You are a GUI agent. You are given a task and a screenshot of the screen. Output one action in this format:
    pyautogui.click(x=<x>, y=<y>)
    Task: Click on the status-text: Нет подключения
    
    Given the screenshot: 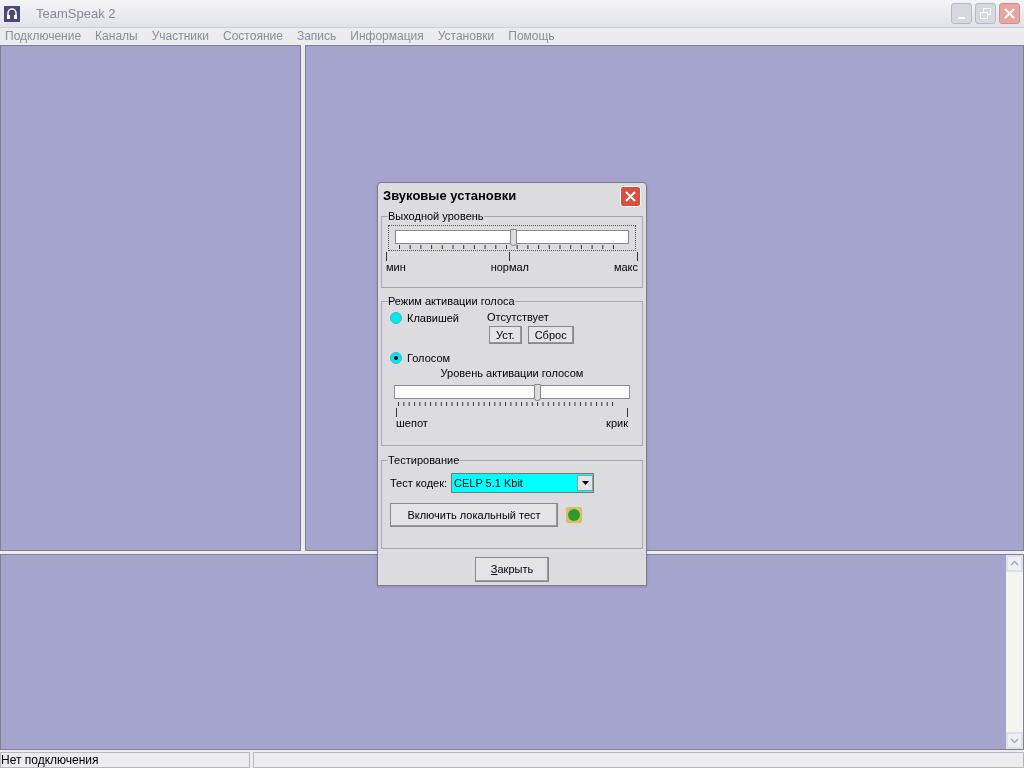 What is the action you would take?
    pyautogui.click(x=50, y=760)
    